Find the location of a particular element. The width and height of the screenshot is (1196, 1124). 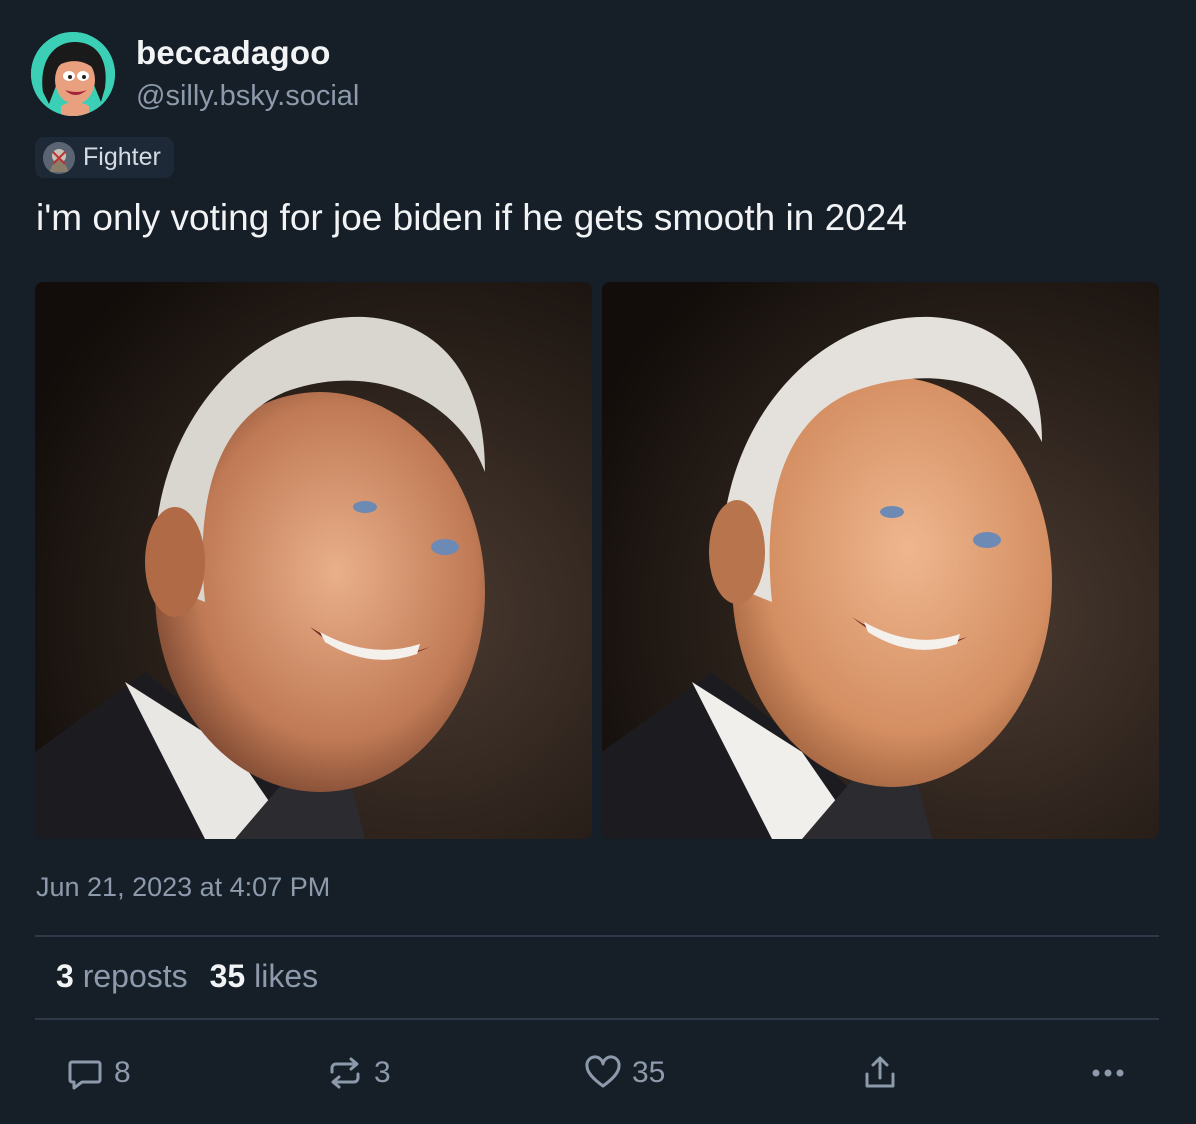

repost-count: 3 is located at coordinates (382, 1072).